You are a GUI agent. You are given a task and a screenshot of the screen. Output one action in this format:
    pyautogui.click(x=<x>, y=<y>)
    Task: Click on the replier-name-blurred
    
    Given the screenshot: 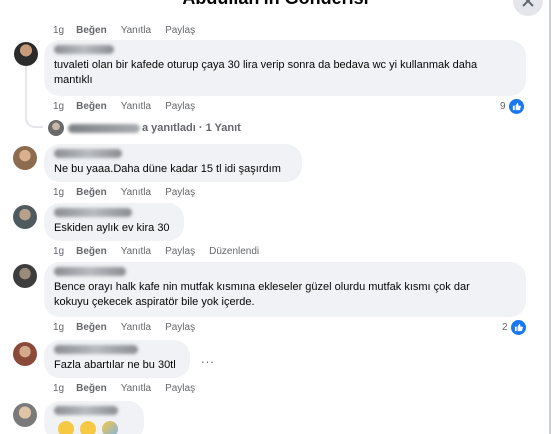 What is the action you would take?
    pyautogui.click(x=104, y=128)
    